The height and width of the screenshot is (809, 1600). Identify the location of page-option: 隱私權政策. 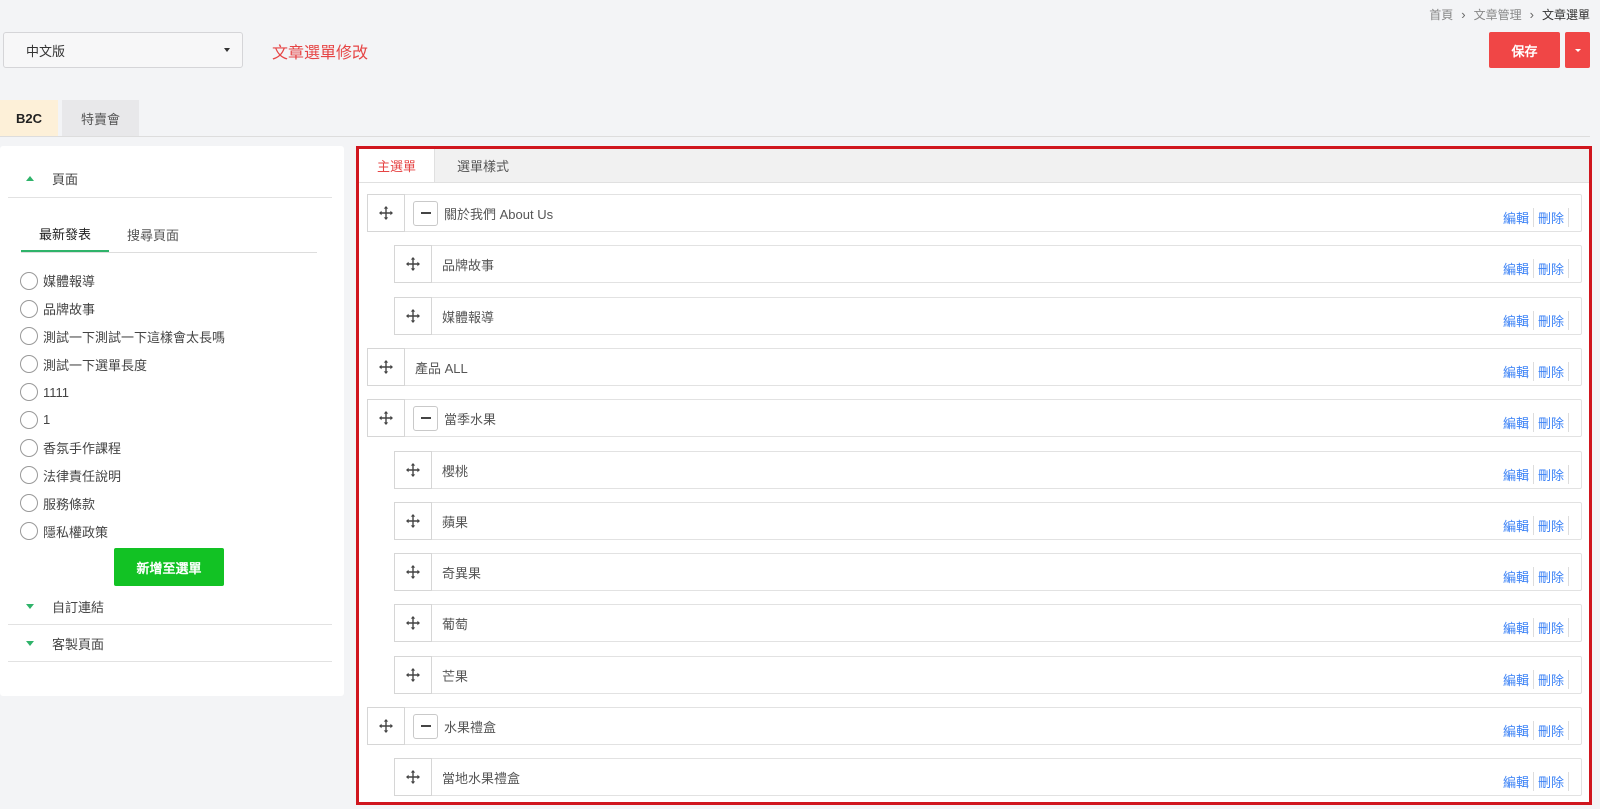
(122, 531).